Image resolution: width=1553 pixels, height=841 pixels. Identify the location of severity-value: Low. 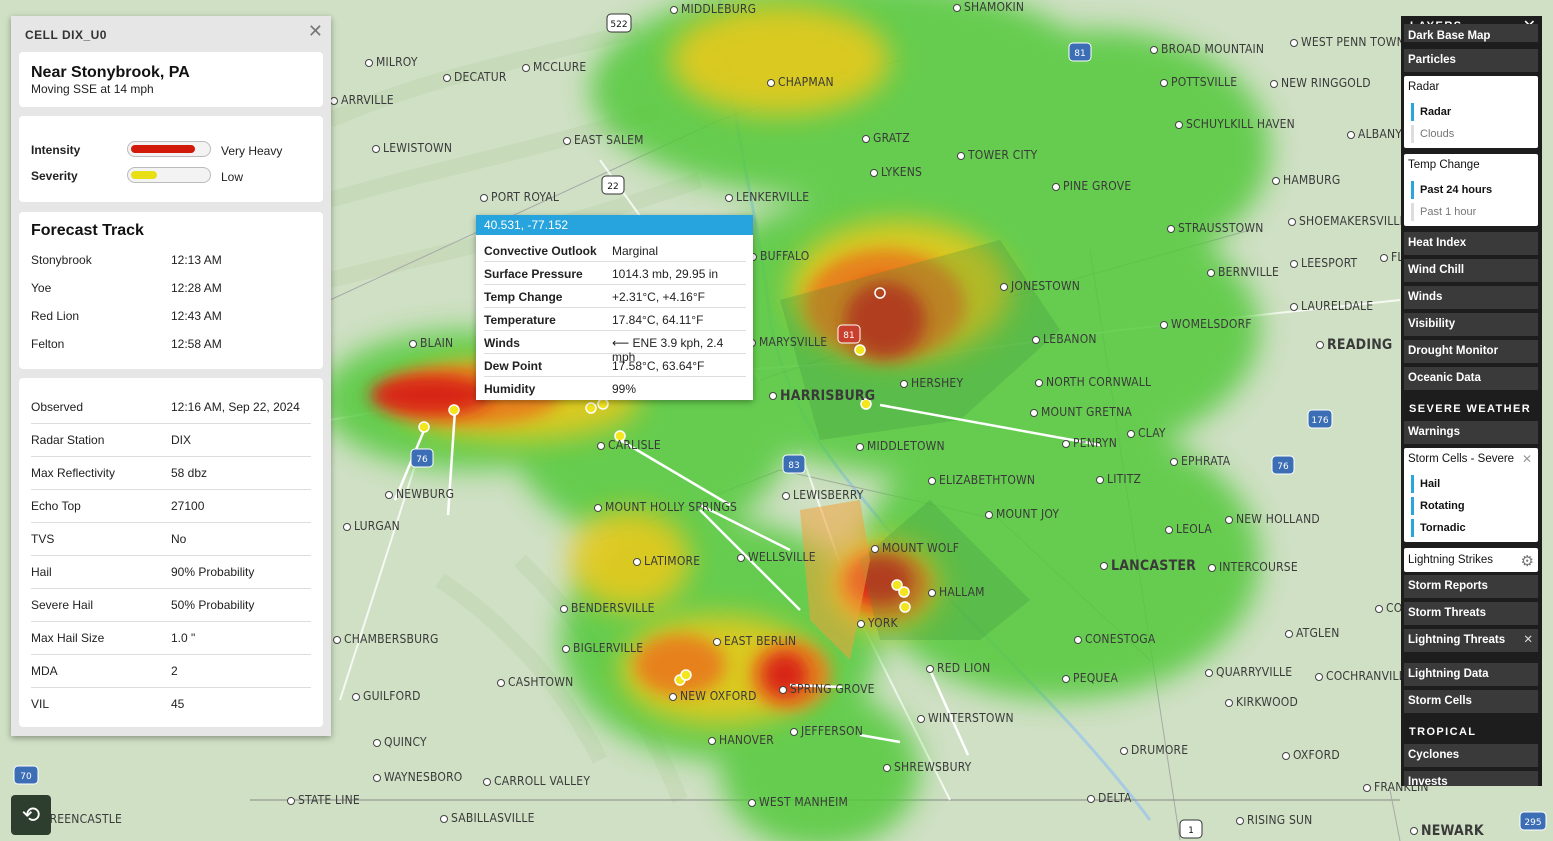
(232, 177).